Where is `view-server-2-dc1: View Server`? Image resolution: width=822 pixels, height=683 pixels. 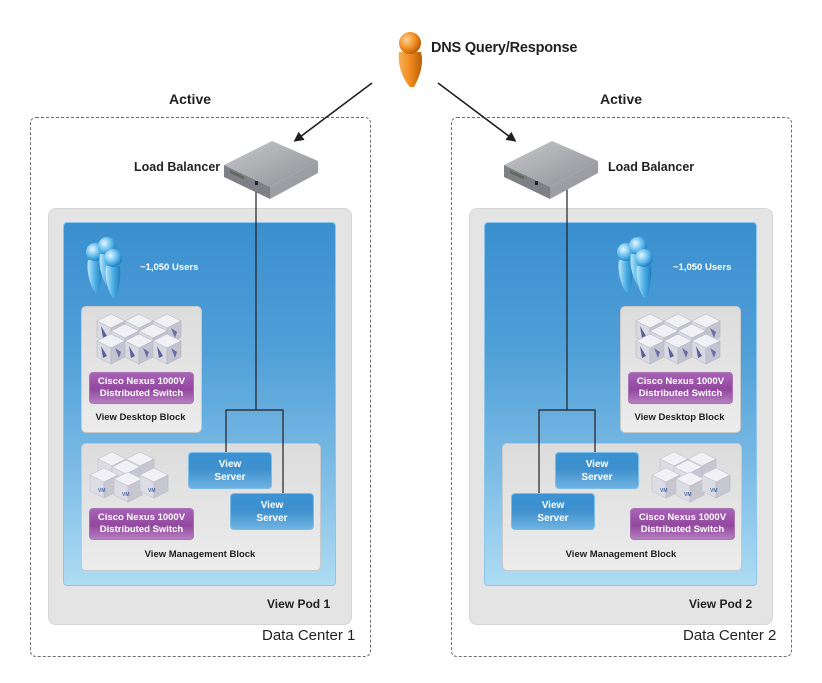 view-server-2-dc1: View Server is located at coordinates (272, 511).